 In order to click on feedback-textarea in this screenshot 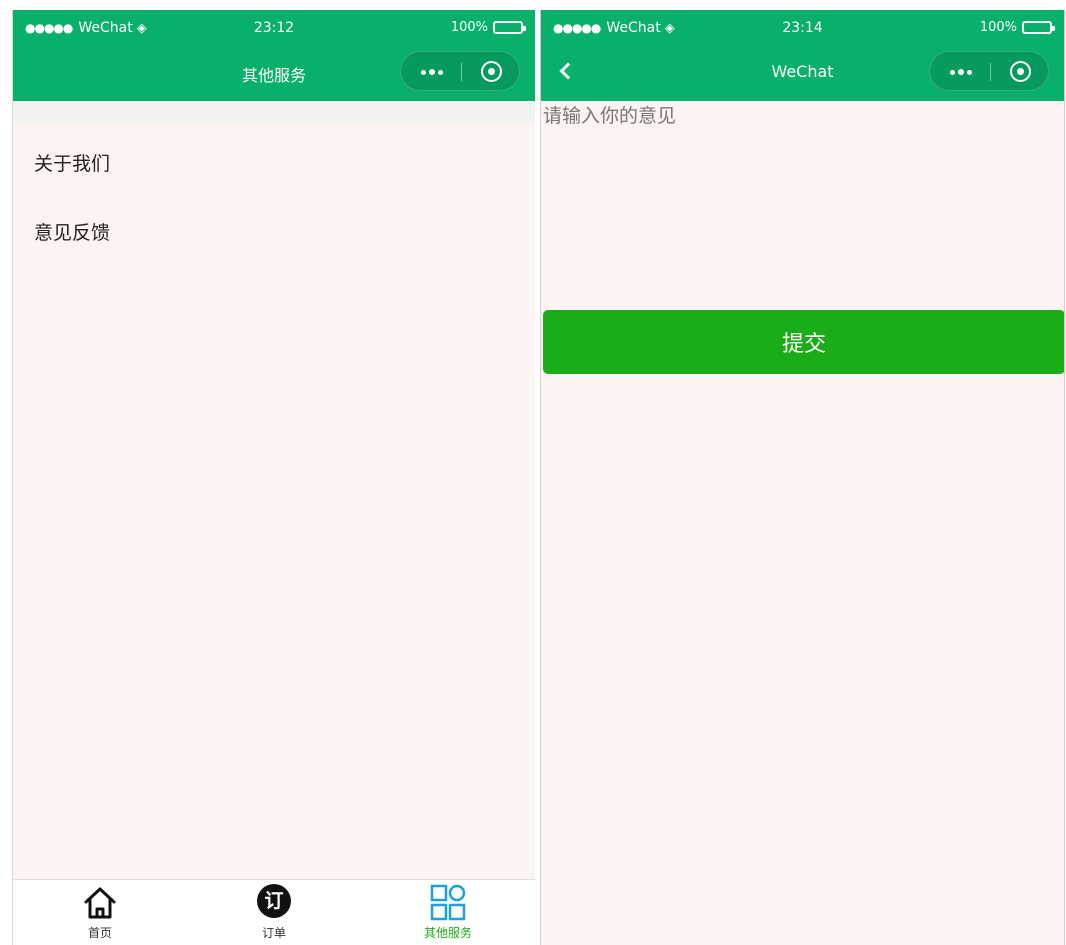, I will do `click(802, 201)`.